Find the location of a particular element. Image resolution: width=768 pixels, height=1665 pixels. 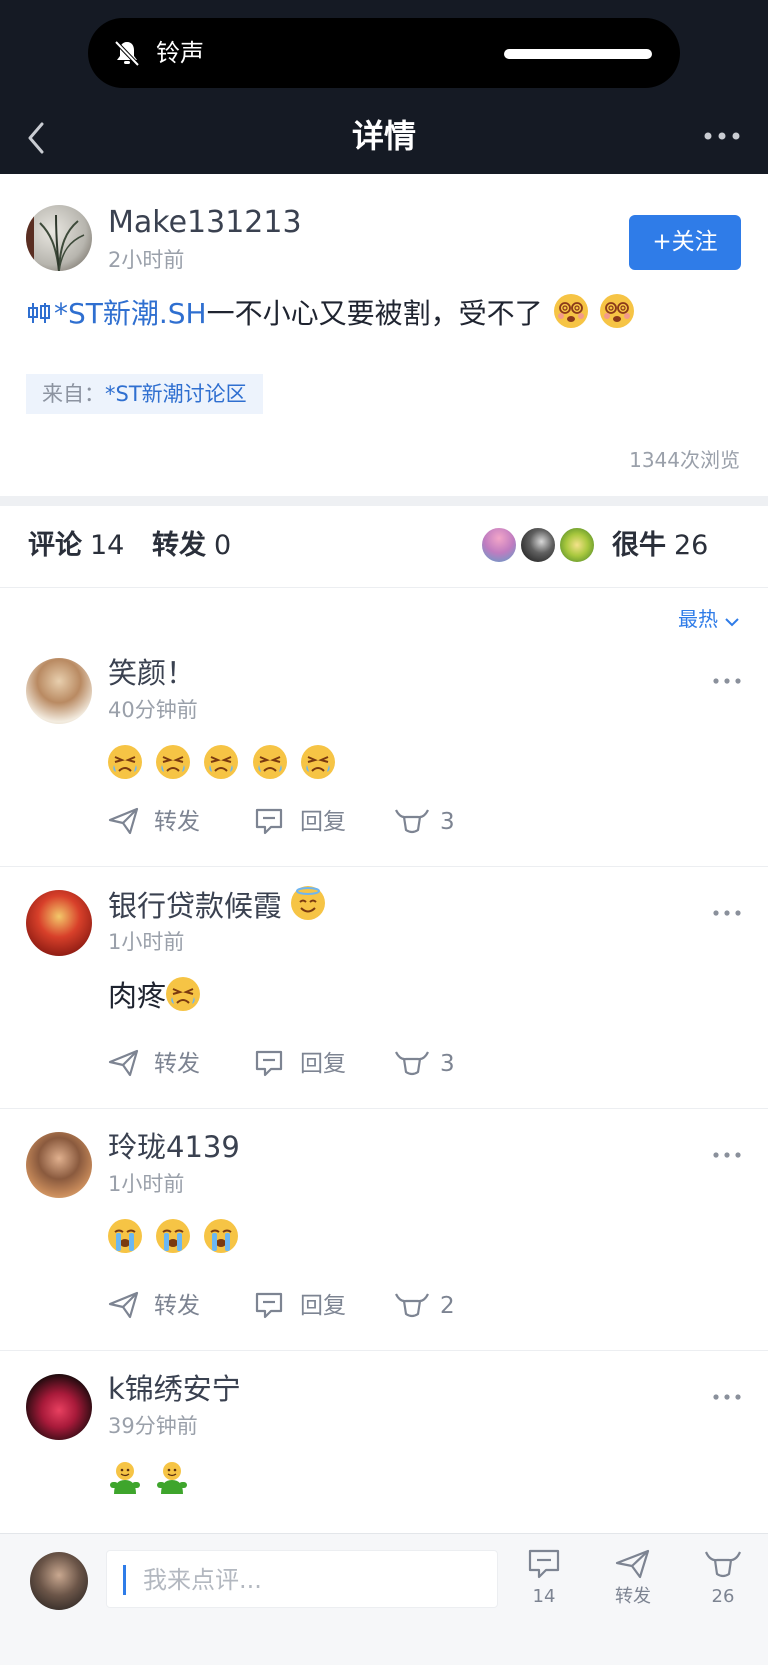

like-count: 2 is located at coordinates (447, 1306).